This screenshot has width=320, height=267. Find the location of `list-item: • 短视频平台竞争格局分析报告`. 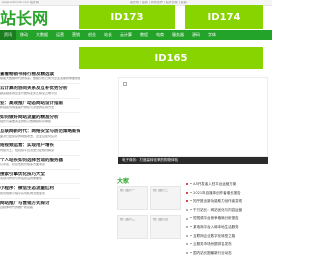

list-item: • 短视频平台竞争格局分析报告 is located at coordinates (229, 218).